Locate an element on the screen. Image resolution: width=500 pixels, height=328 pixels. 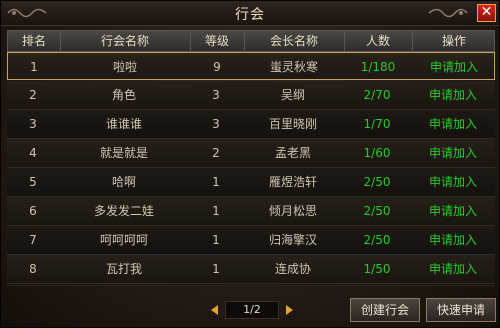
pagination: 1/2 is located at coordinates (252, 310).